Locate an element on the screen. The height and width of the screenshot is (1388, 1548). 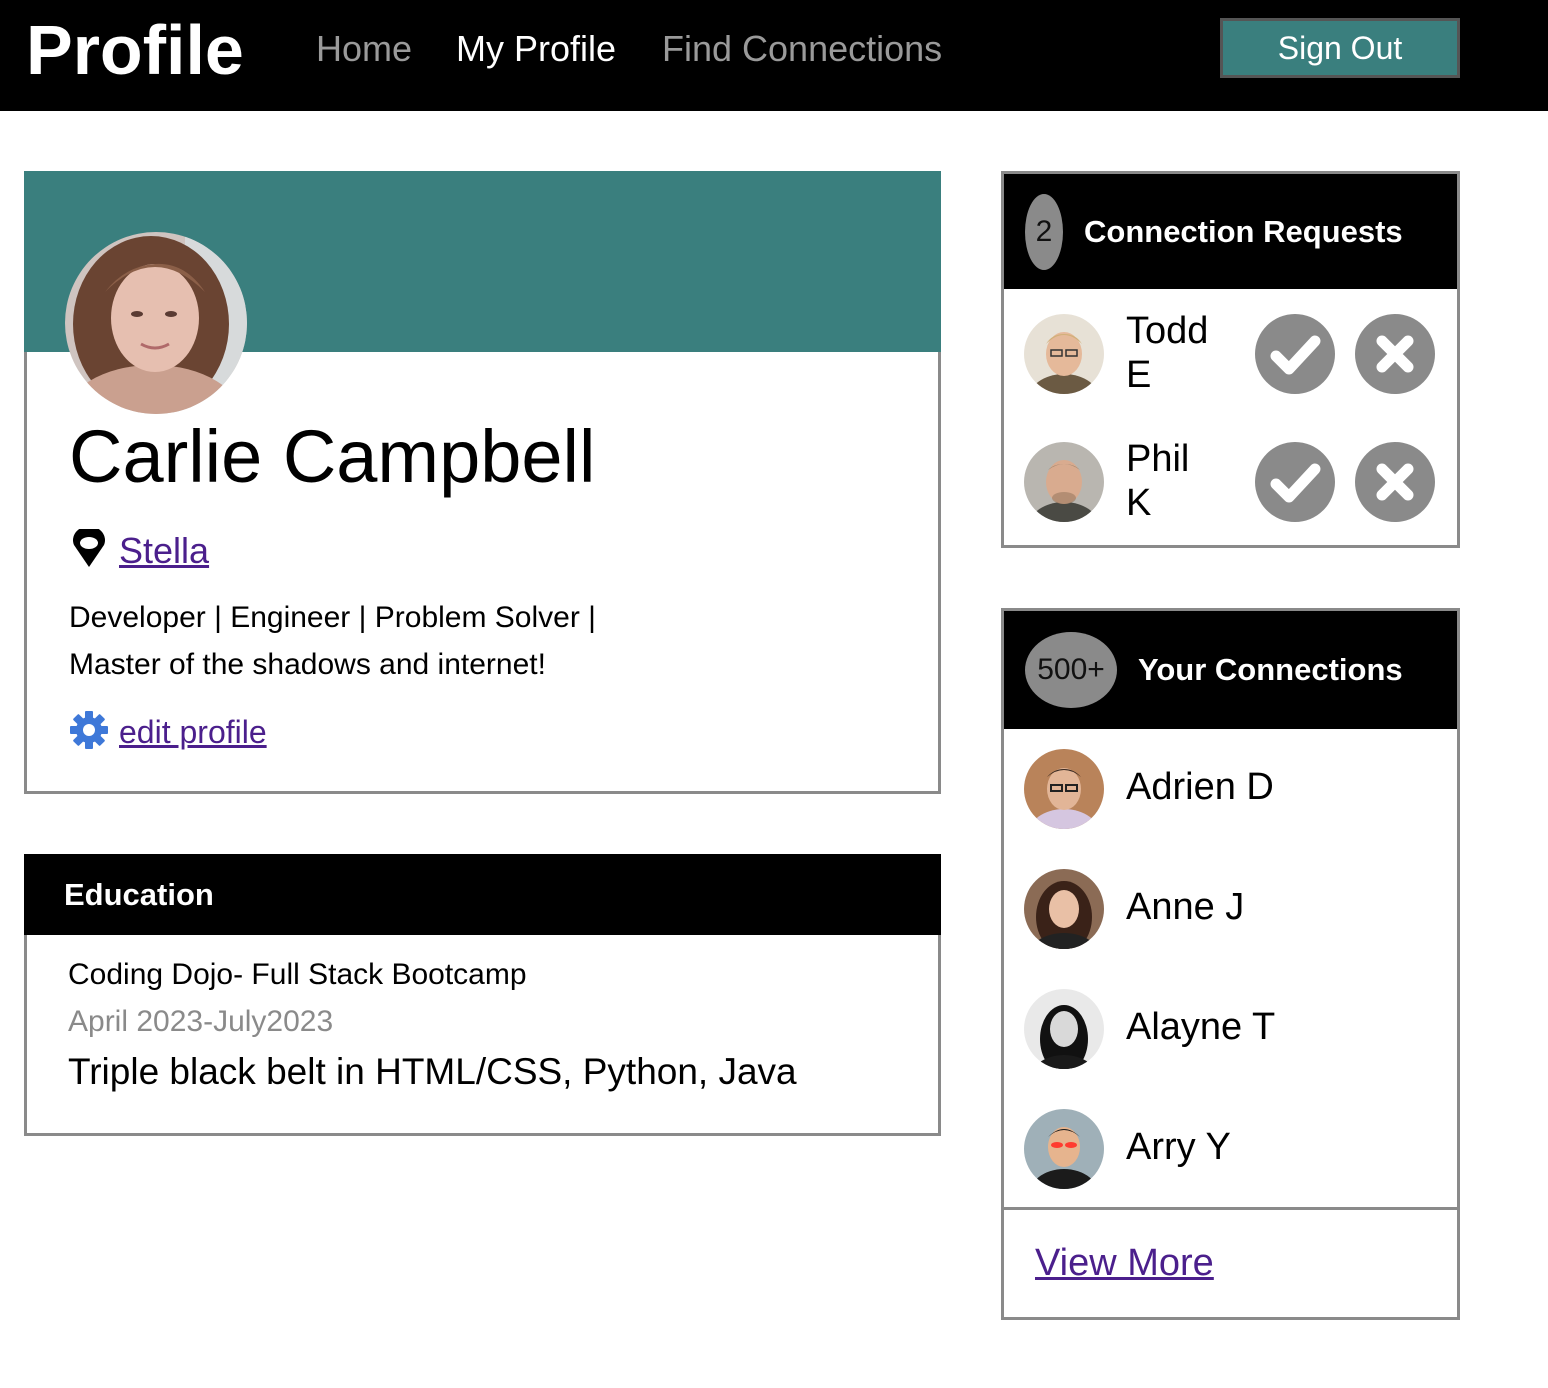
connection-requests-heading: Connection Requests is located at coordinates (1243, 231).